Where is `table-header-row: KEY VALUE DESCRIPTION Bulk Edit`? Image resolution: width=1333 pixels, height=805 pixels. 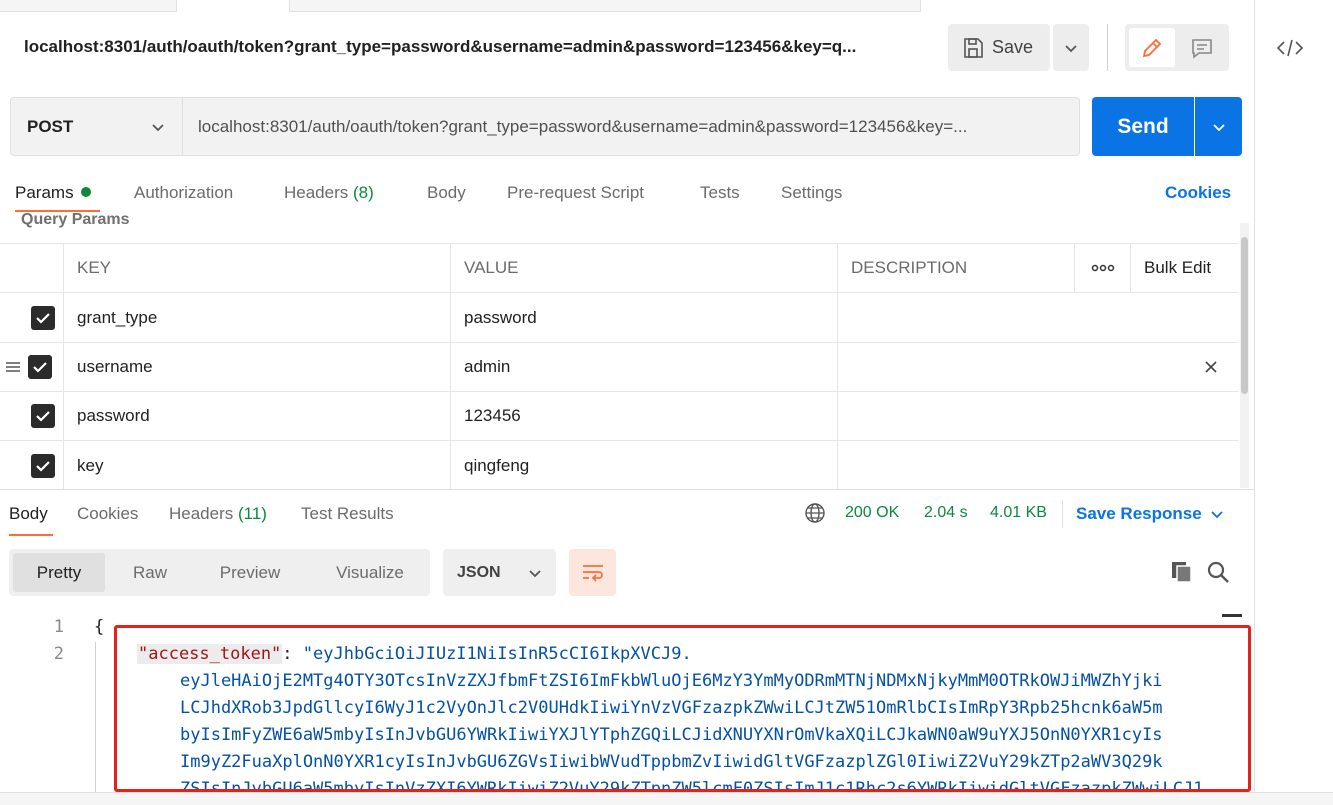
table-header-row: KEY VALUE DESCRIPTION Bulk Edit is located at coordinates (619, 268).